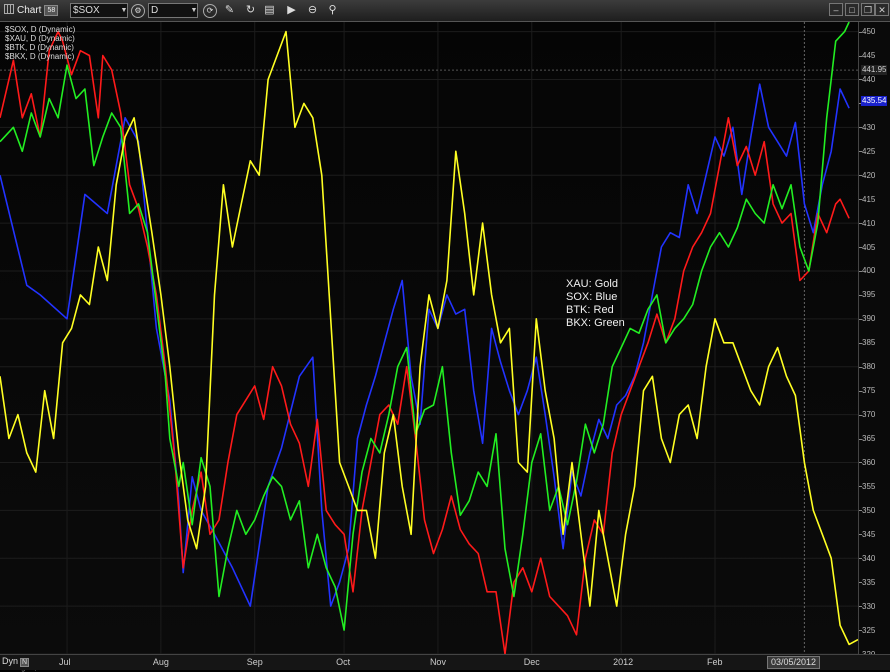  What do you see at coordinates (445, 11) in the screenshot?
I see `toolbar: Chart58 ▼ ⚙ ▼ ⟳ ✎ ↻ ▤ ▶ ⊖ ⚲ – □ ❐ ✕` at bounding box center [445, 11].